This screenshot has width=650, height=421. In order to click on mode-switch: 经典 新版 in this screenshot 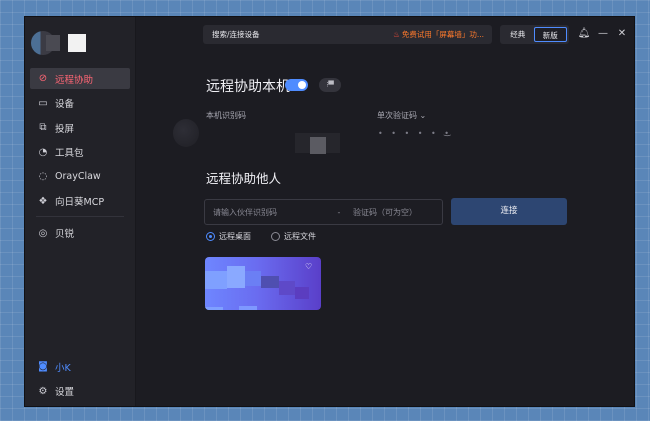, I will do `click(534, 34)`.